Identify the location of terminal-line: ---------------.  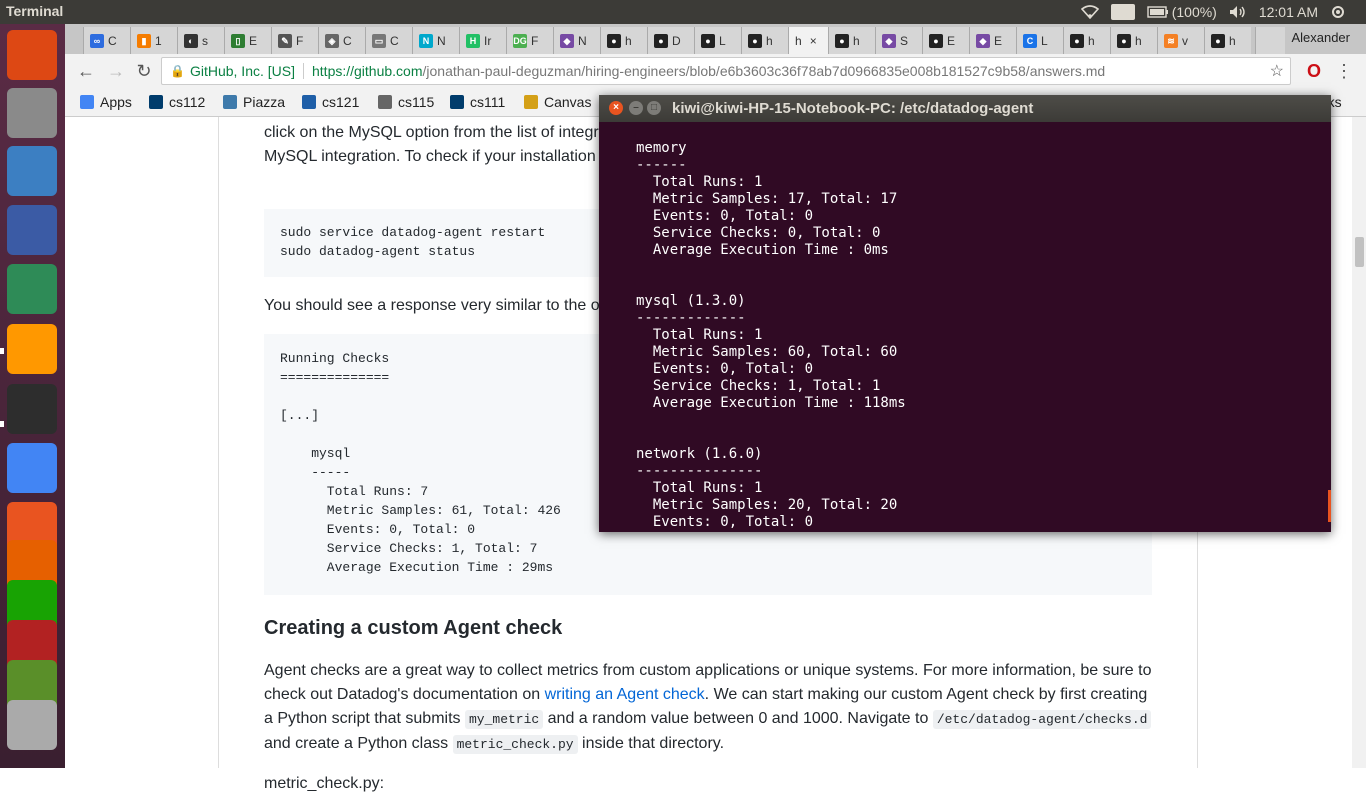
(699, 471).